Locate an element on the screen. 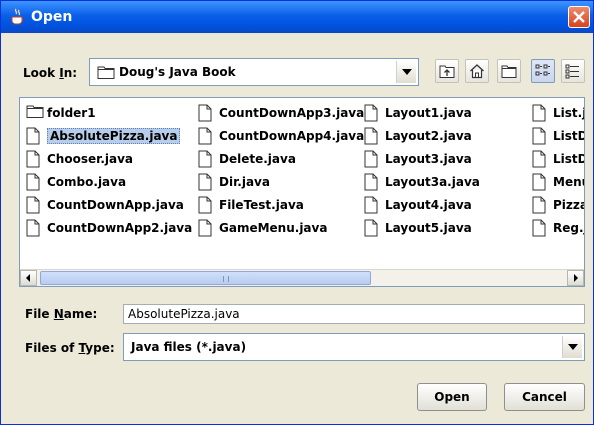  details-view-button is located at coordinates (573, 71).